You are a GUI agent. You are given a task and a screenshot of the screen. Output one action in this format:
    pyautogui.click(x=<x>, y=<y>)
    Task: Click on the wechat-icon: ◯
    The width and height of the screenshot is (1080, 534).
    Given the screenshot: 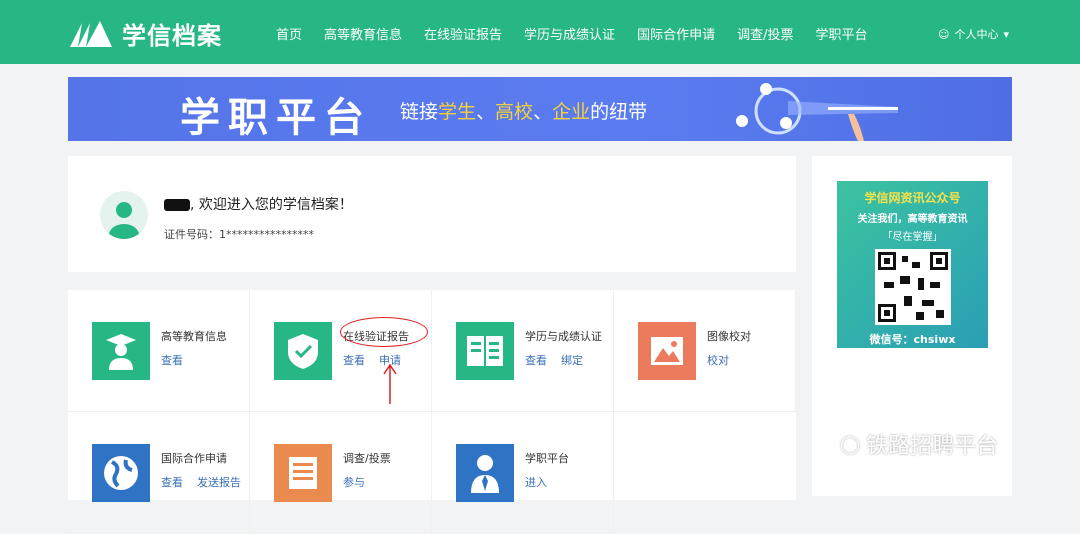 What is the action you would take?
    pyautogui.click(x=850, y=444)
    